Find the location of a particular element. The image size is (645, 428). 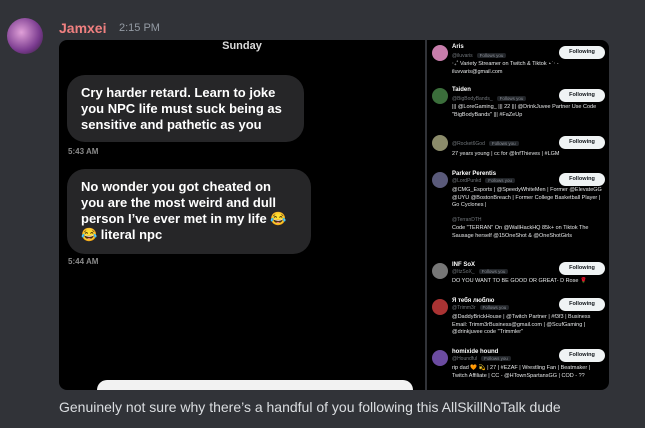

account-name: Aris is located at coordinates (458, 47).